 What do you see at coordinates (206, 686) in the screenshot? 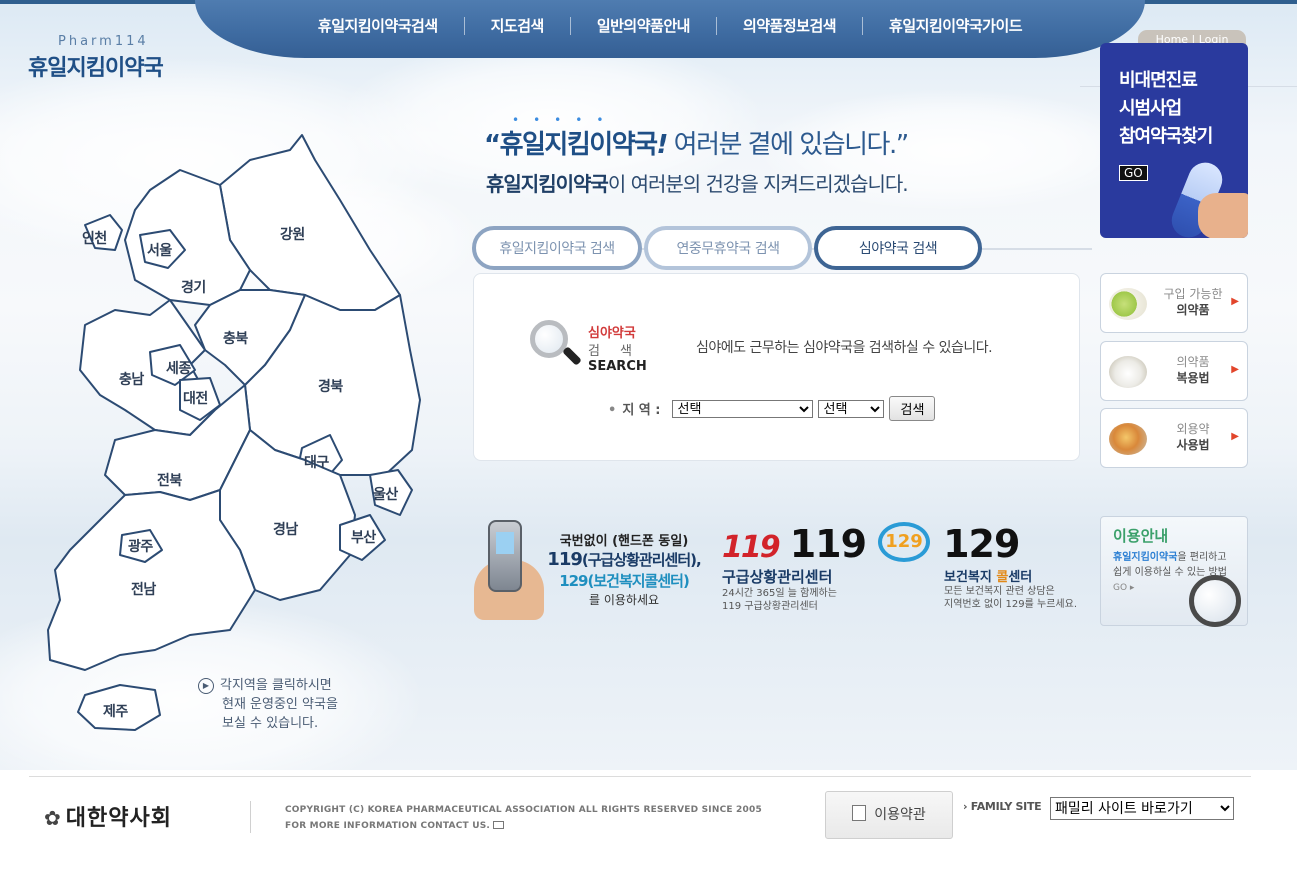
I see `play-circle-icon: ▶` at bounding box center [206, 686].